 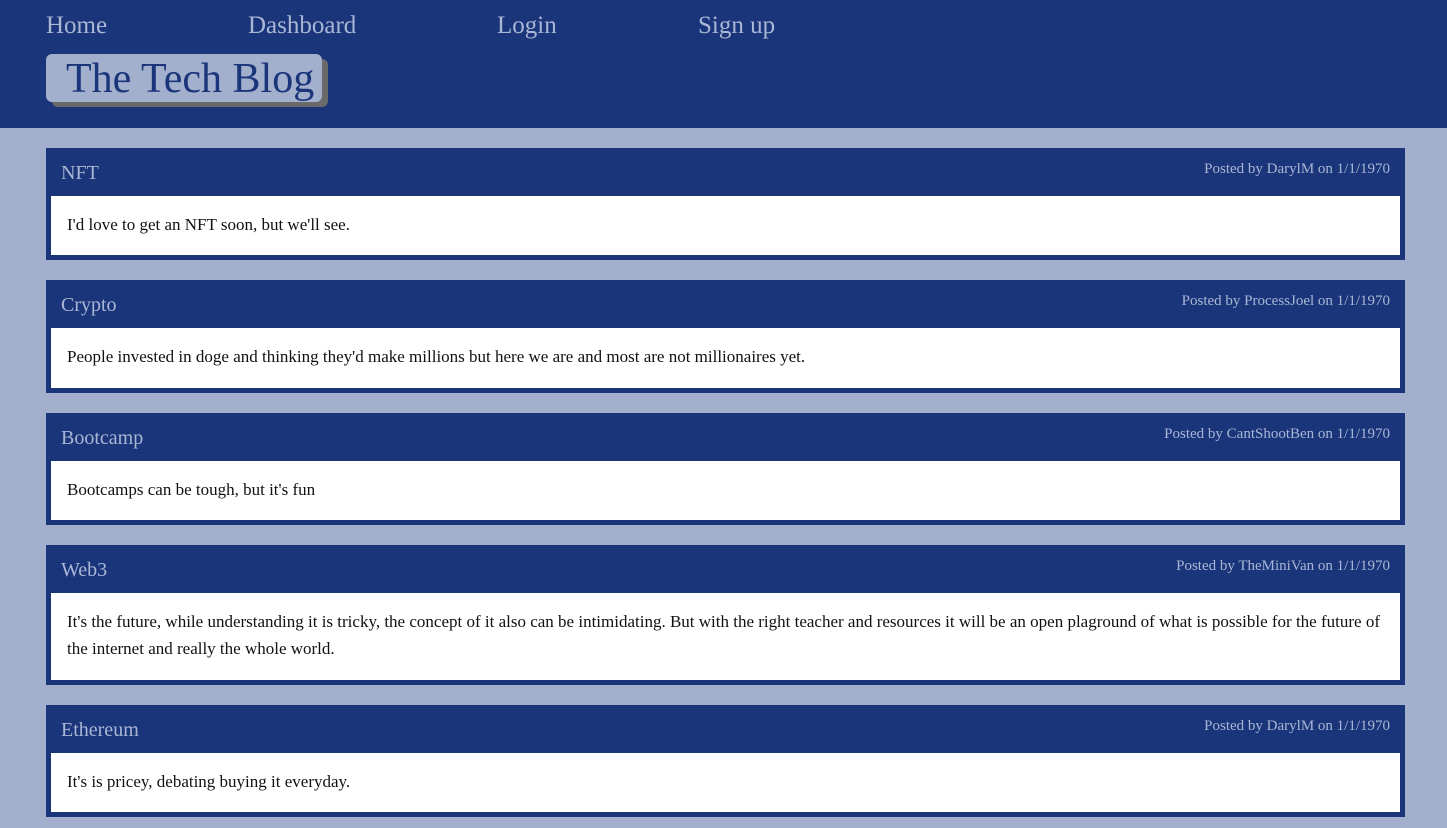 What do you see at coordinates (102, 438) in the screenshot?
I see `post-title: Bootcamp` at bounding box center [102, 438].